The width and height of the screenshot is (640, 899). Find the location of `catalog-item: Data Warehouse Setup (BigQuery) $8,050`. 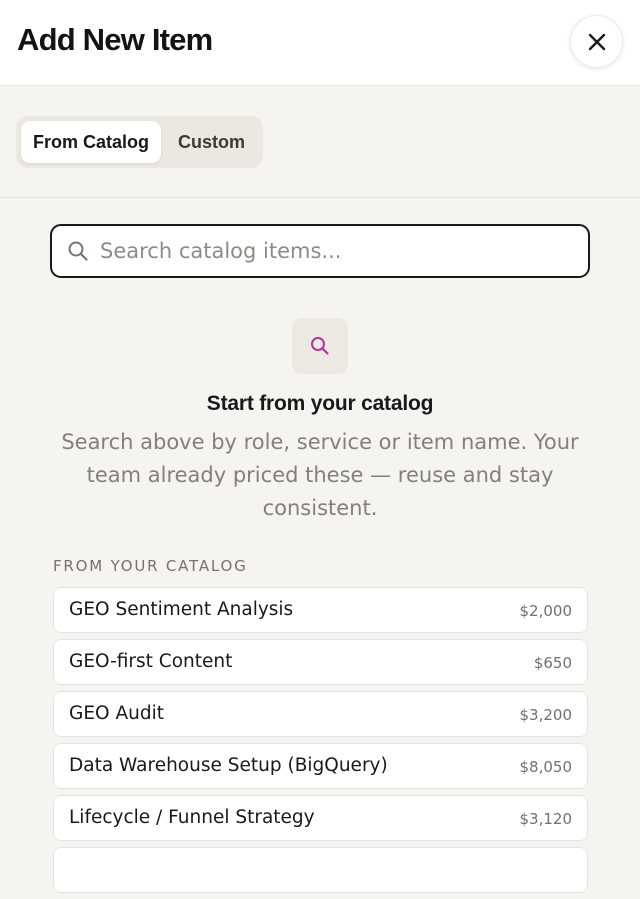

catalog-item: Data Warehouse Setup (BigQuery) $8,050 is located at coordinates (320, 766).